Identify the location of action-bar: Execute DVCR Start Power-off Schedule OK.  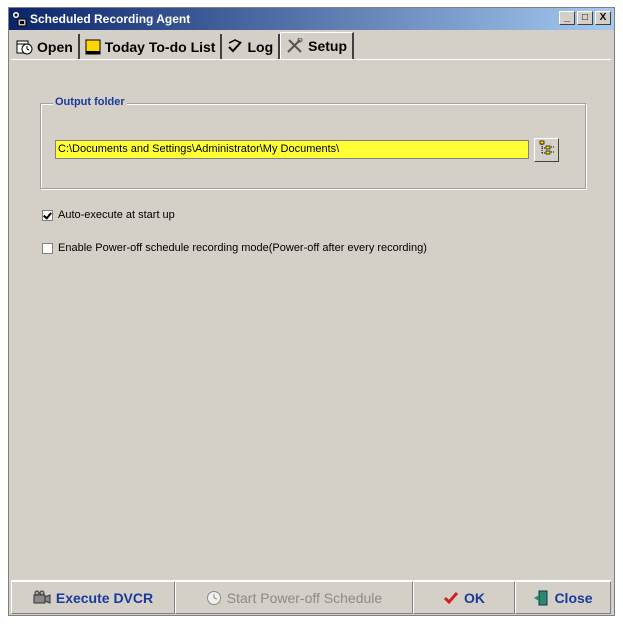
(311, 597).